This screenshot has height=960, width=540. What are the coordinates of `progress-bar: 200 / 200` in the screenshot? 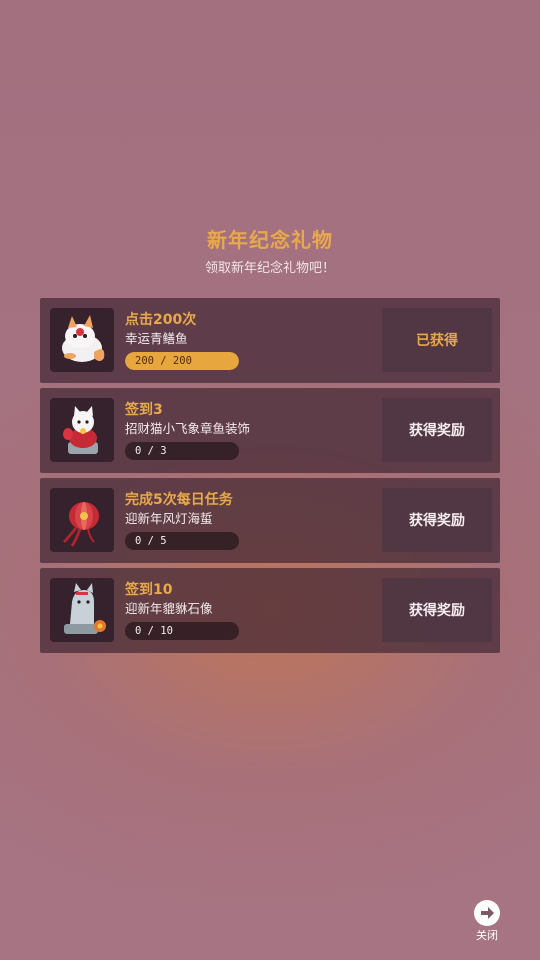 It's located at (182, 361).